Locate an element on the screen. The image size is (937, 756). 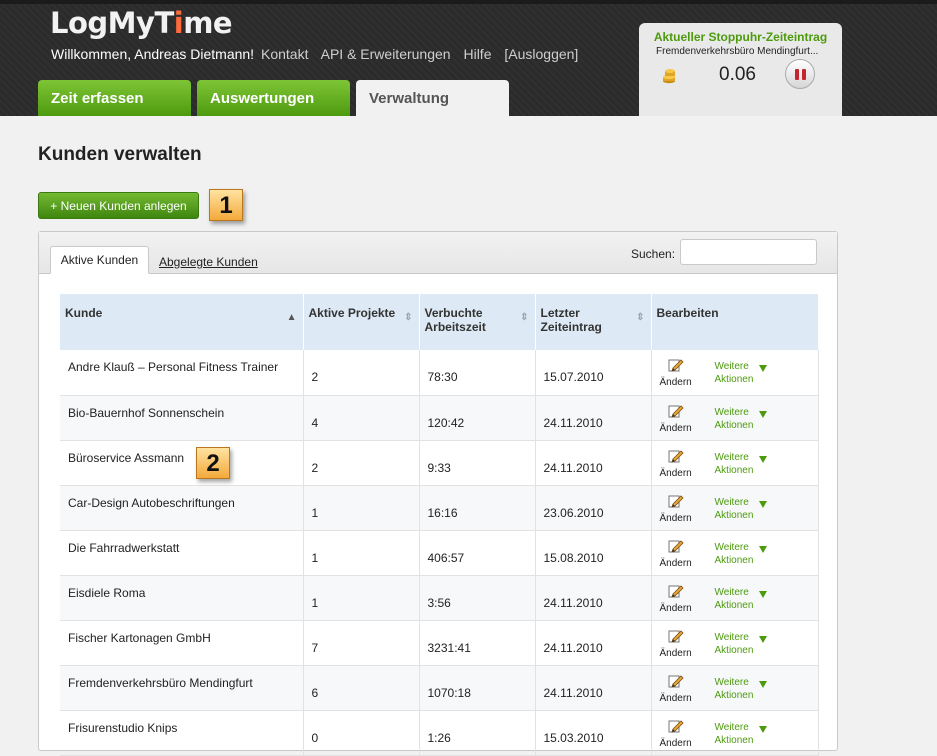
link-kontakt: Kontakt is located at coordinates (284, 54).